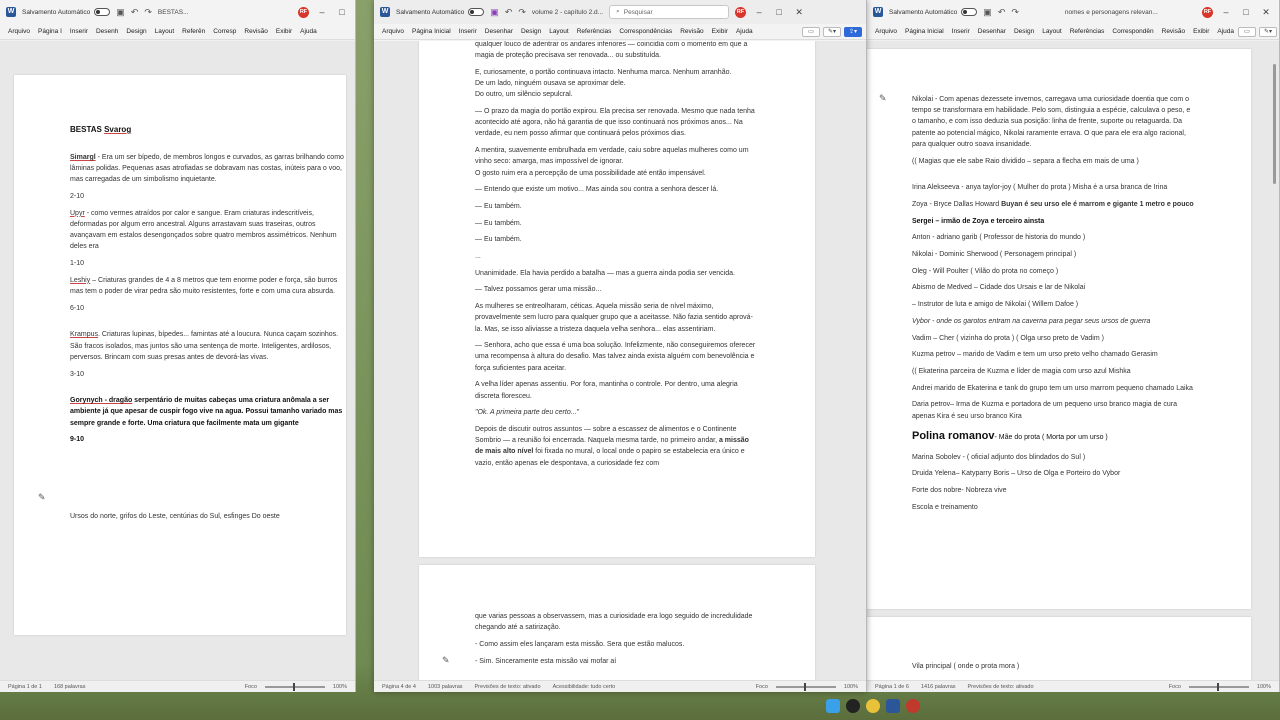 The width and height of the screenshot is (1280, 720). I want to click on tab-pagina-inicial: Página I, so click(50, 31).